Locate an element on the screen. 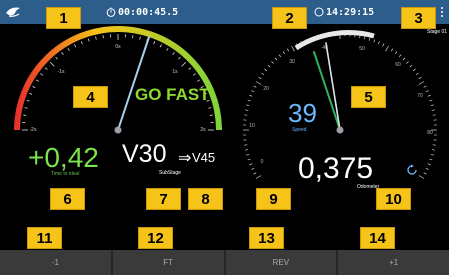 Image resolution: width=449 pixels, height=275 pixels. annotation-badge: 11 is located at coordinates (44, 238).